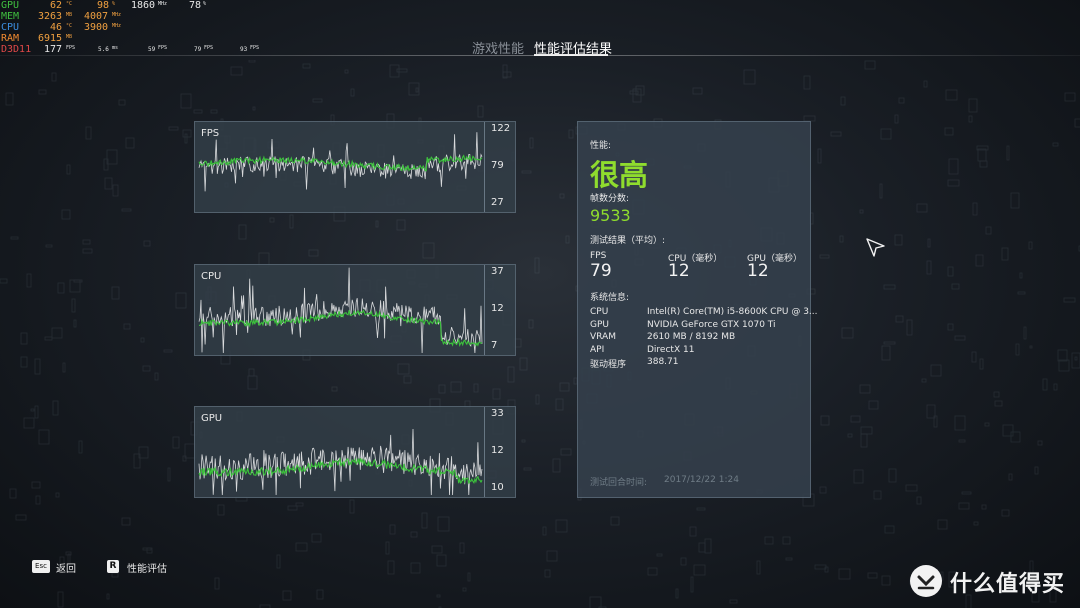 Image resolution: width=1080 pixels, height=608 pixels. What do you see at coordinates (497, 308) in the screenshot?
I see `graph-tick-avg: 12` at bounding box center [497, 308].